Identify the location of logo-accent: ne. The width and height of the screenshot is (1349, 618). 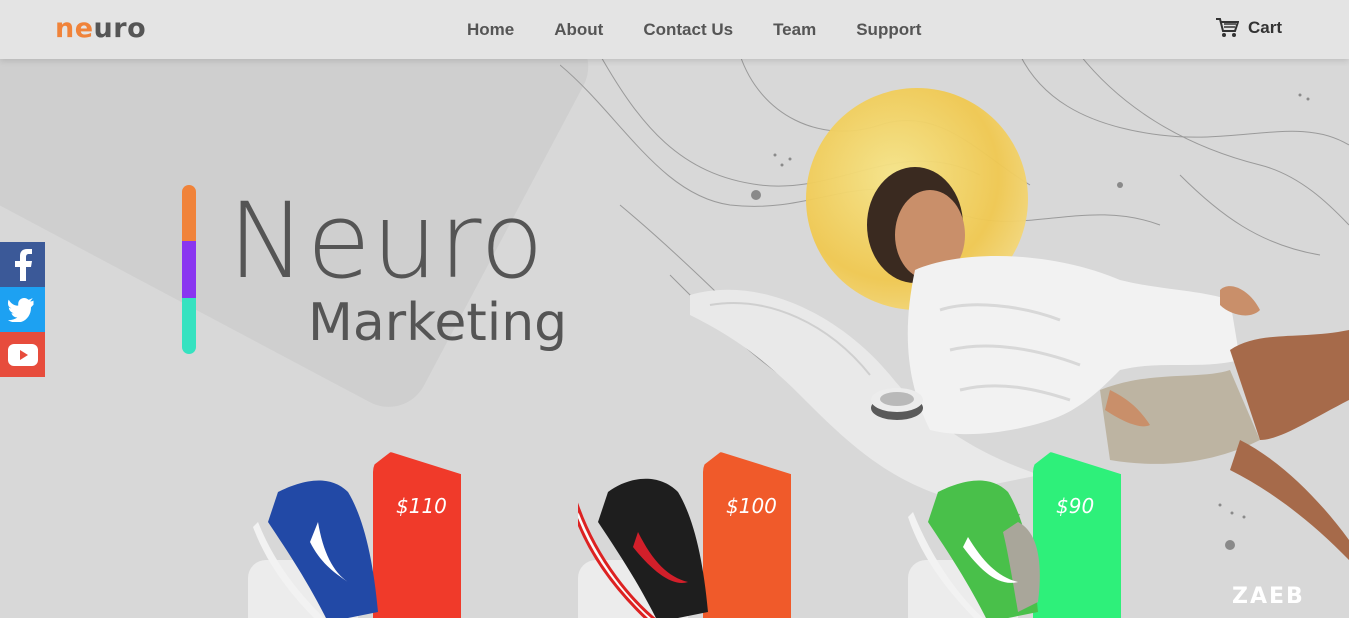
(74, 28).